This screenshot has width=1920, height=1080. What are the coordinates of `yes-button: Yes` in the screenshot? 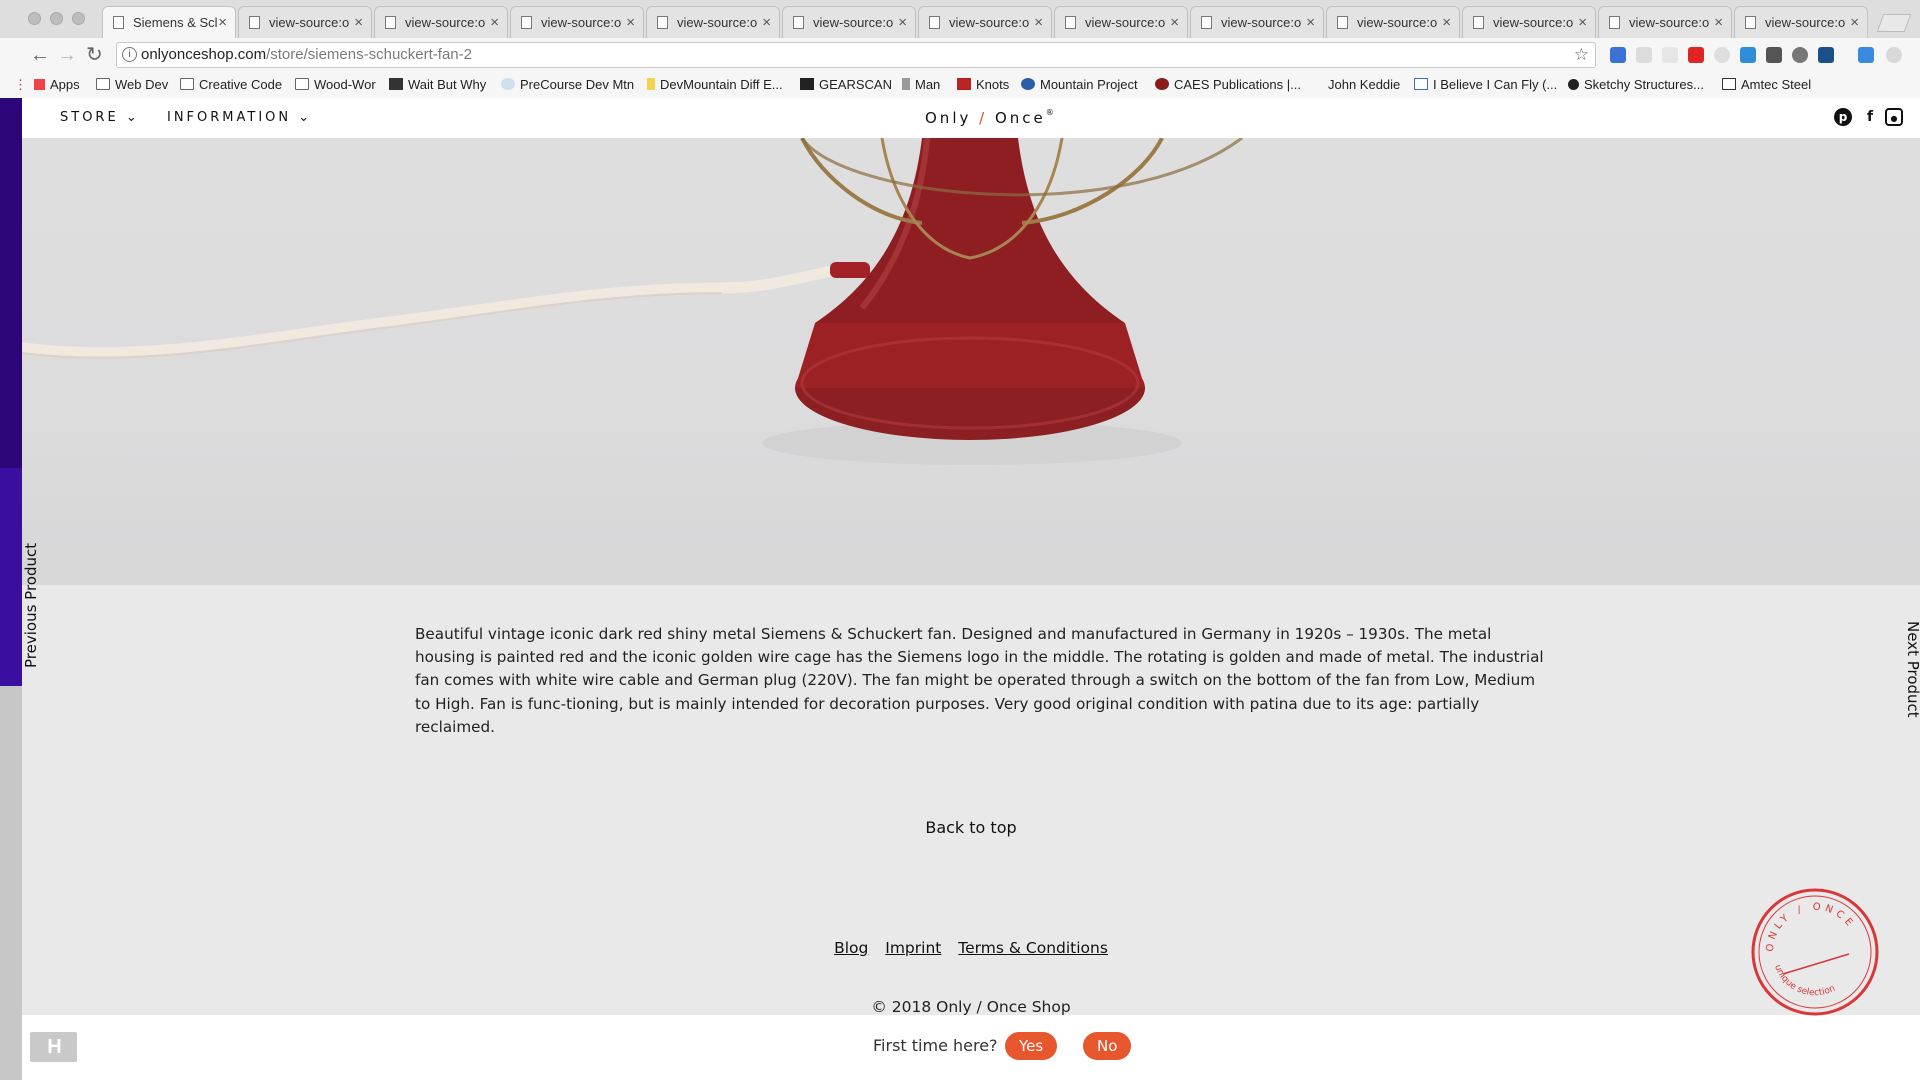 It's located at (1031, 1046).